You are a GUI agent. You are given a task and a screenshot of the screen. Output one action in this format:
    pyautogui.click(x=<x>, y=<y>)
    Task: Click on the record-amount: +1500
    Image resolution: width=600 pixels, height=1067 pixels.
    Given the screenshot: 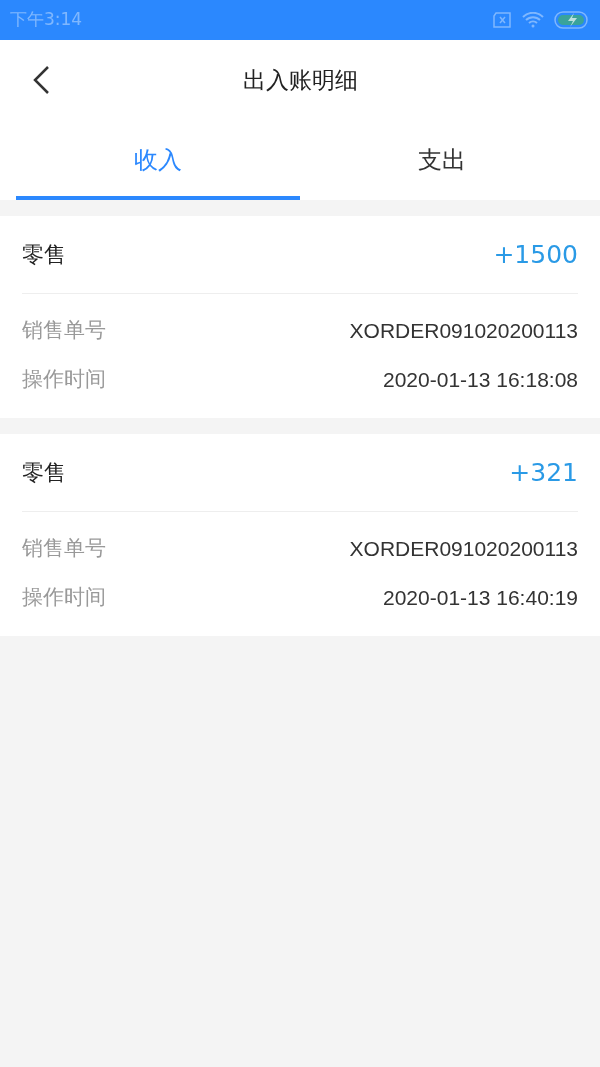 What is the action you would take?
    pyautogui.click(x=535, y=254)
    